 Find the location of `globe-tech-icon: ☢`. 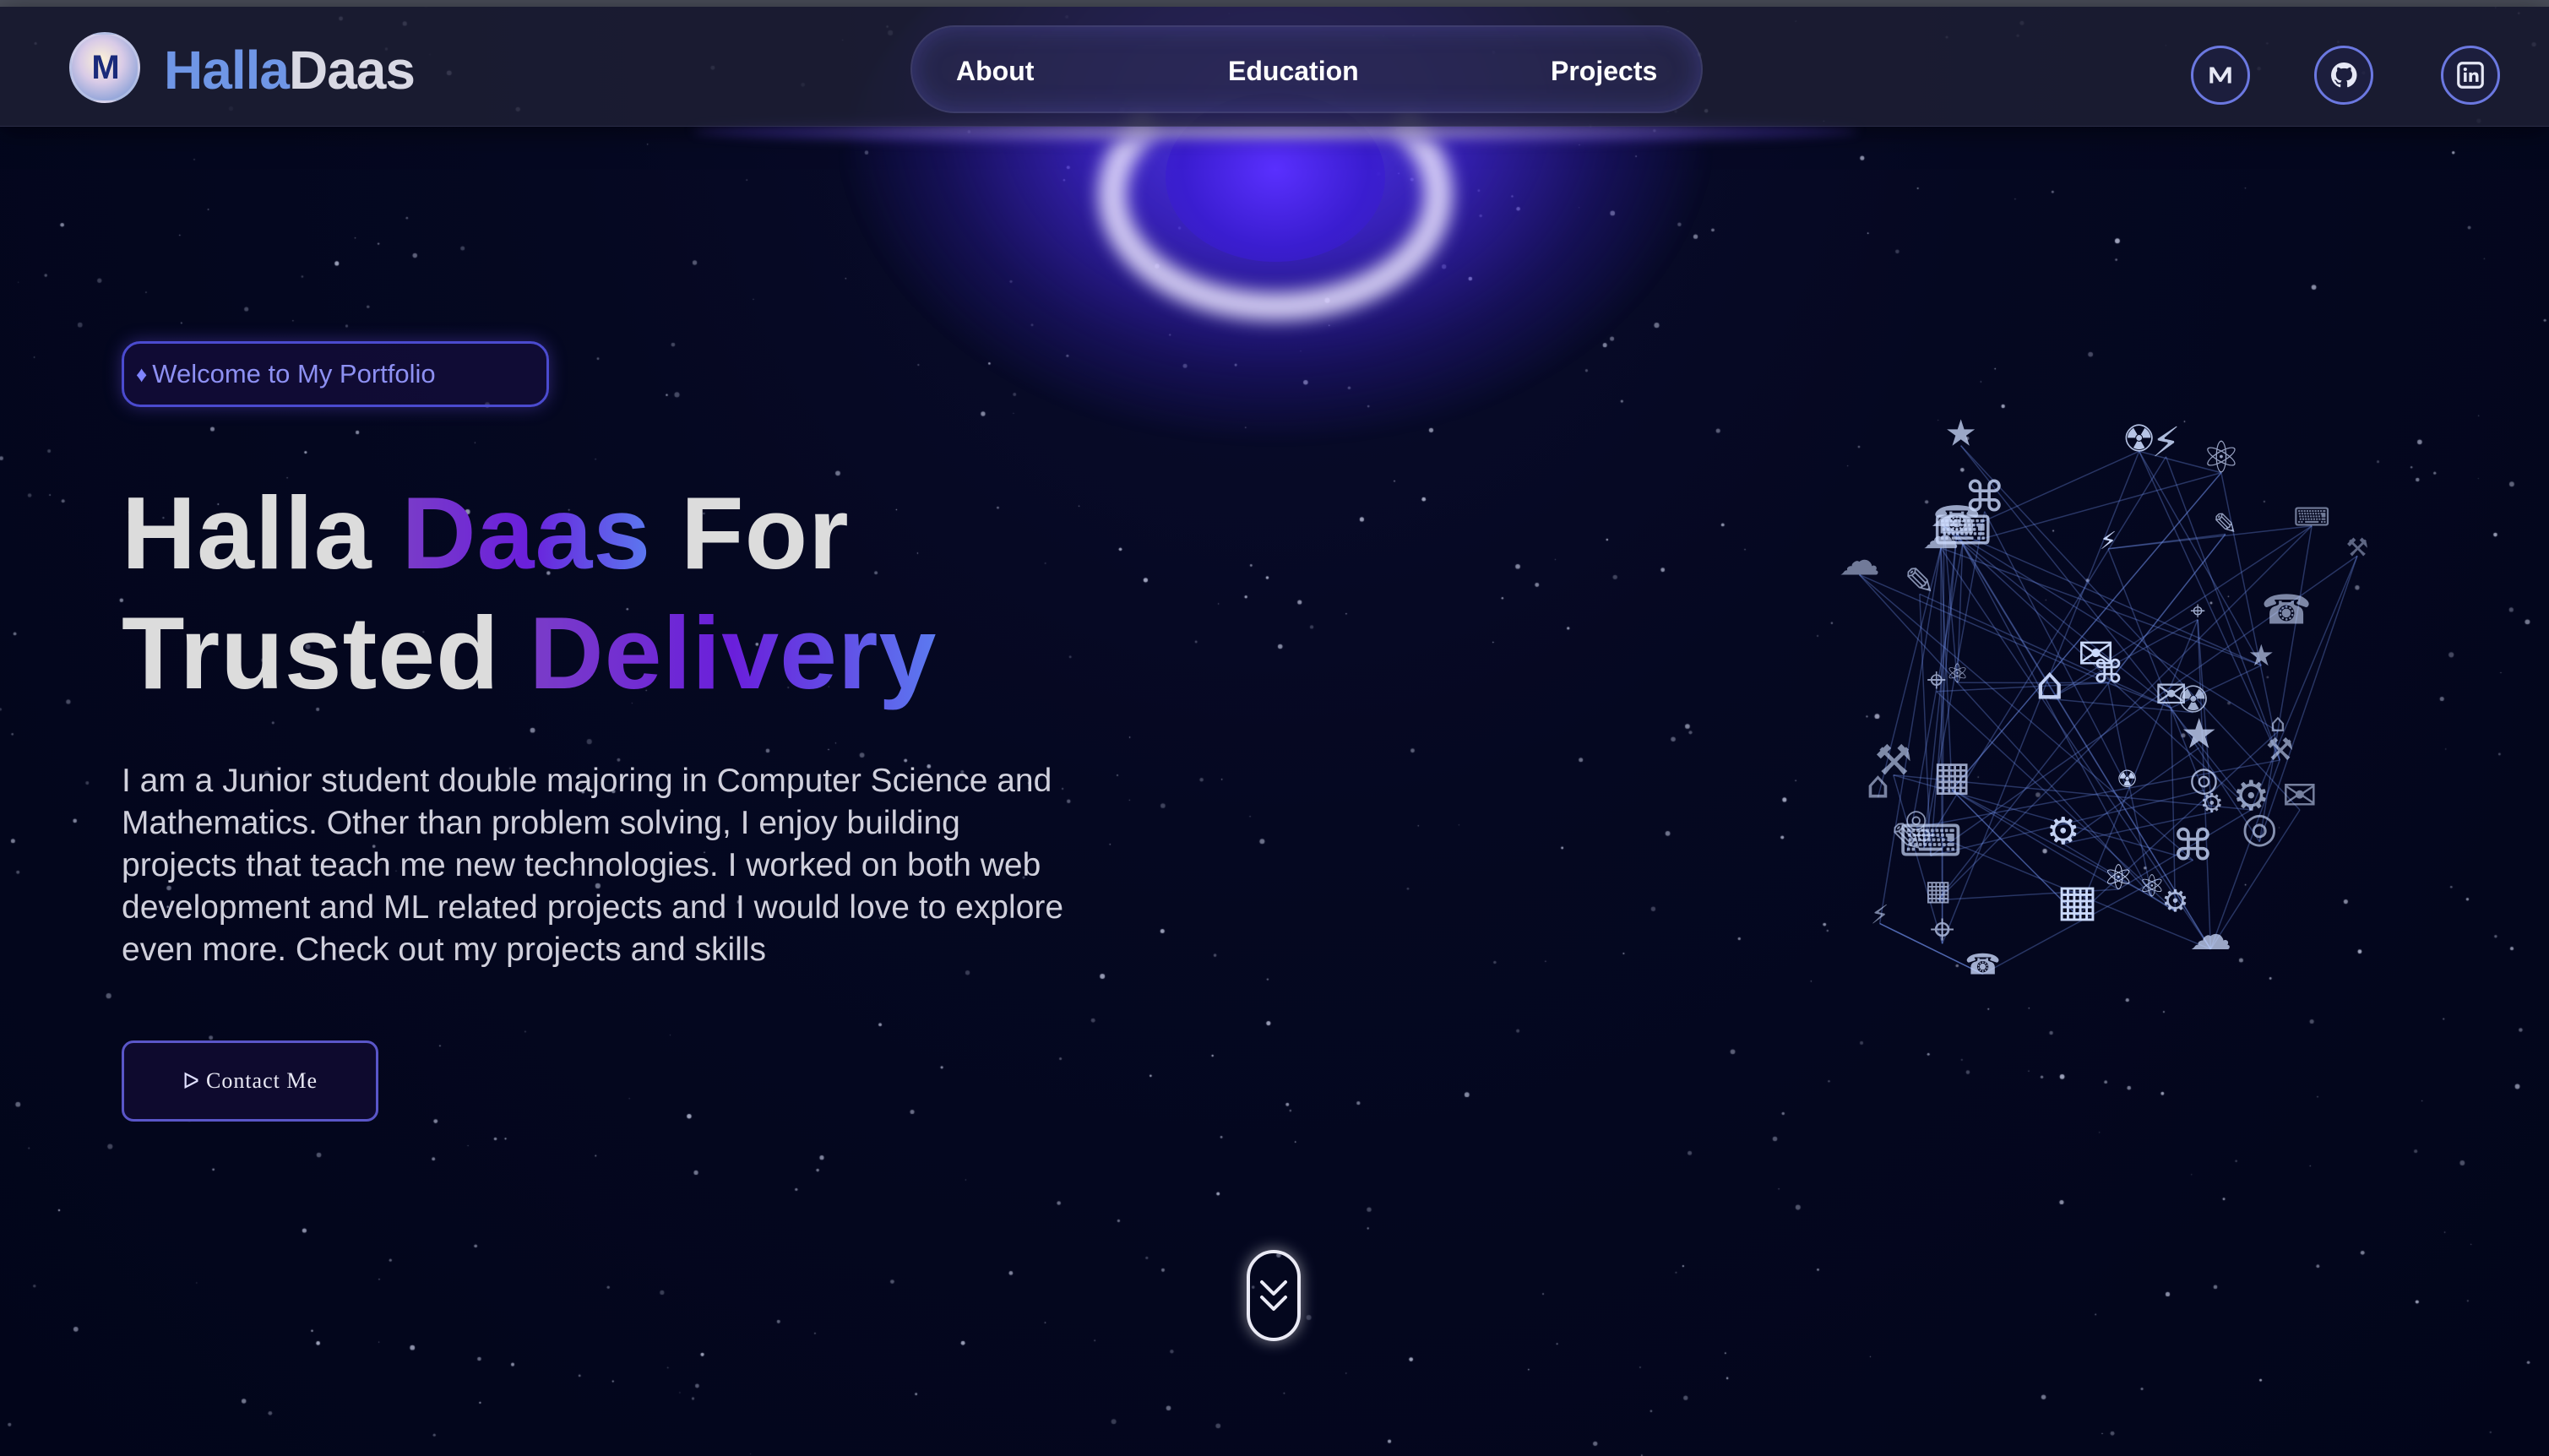

globe-tech-icon: ☢ is located at coordinates (2127, 779).